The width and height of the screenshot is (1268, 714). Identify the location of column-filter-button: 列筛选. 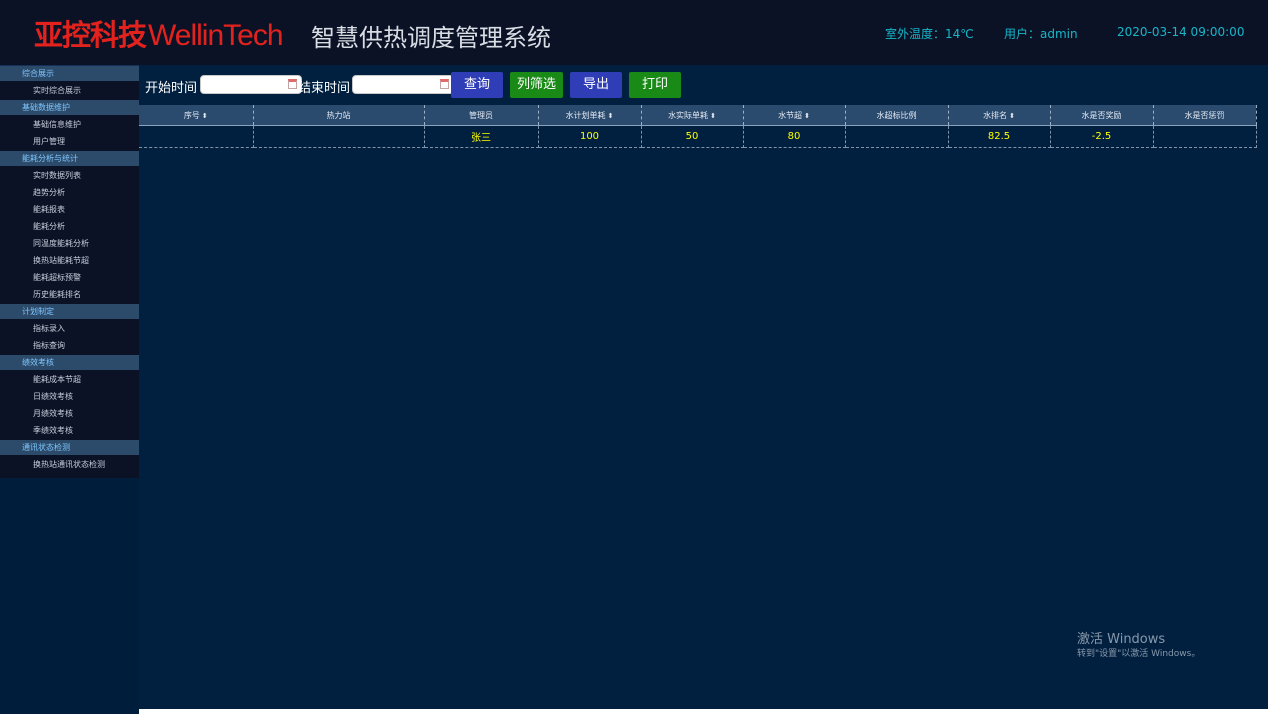
(536, 85).